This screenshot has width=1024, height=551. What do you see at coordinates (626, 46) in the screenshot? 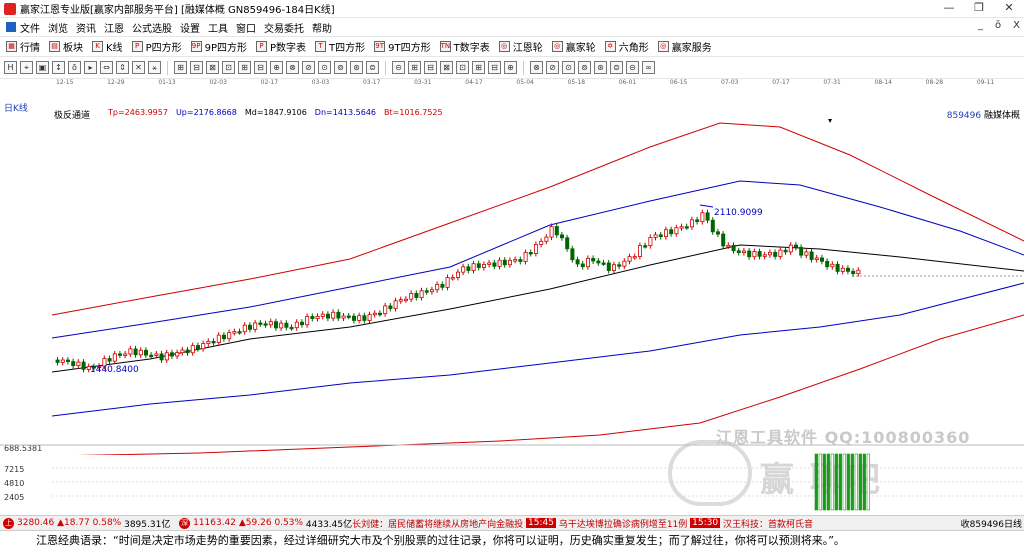
I see `toolbar-item-11: ✡ 六角形` at bounding box center [626, 46].